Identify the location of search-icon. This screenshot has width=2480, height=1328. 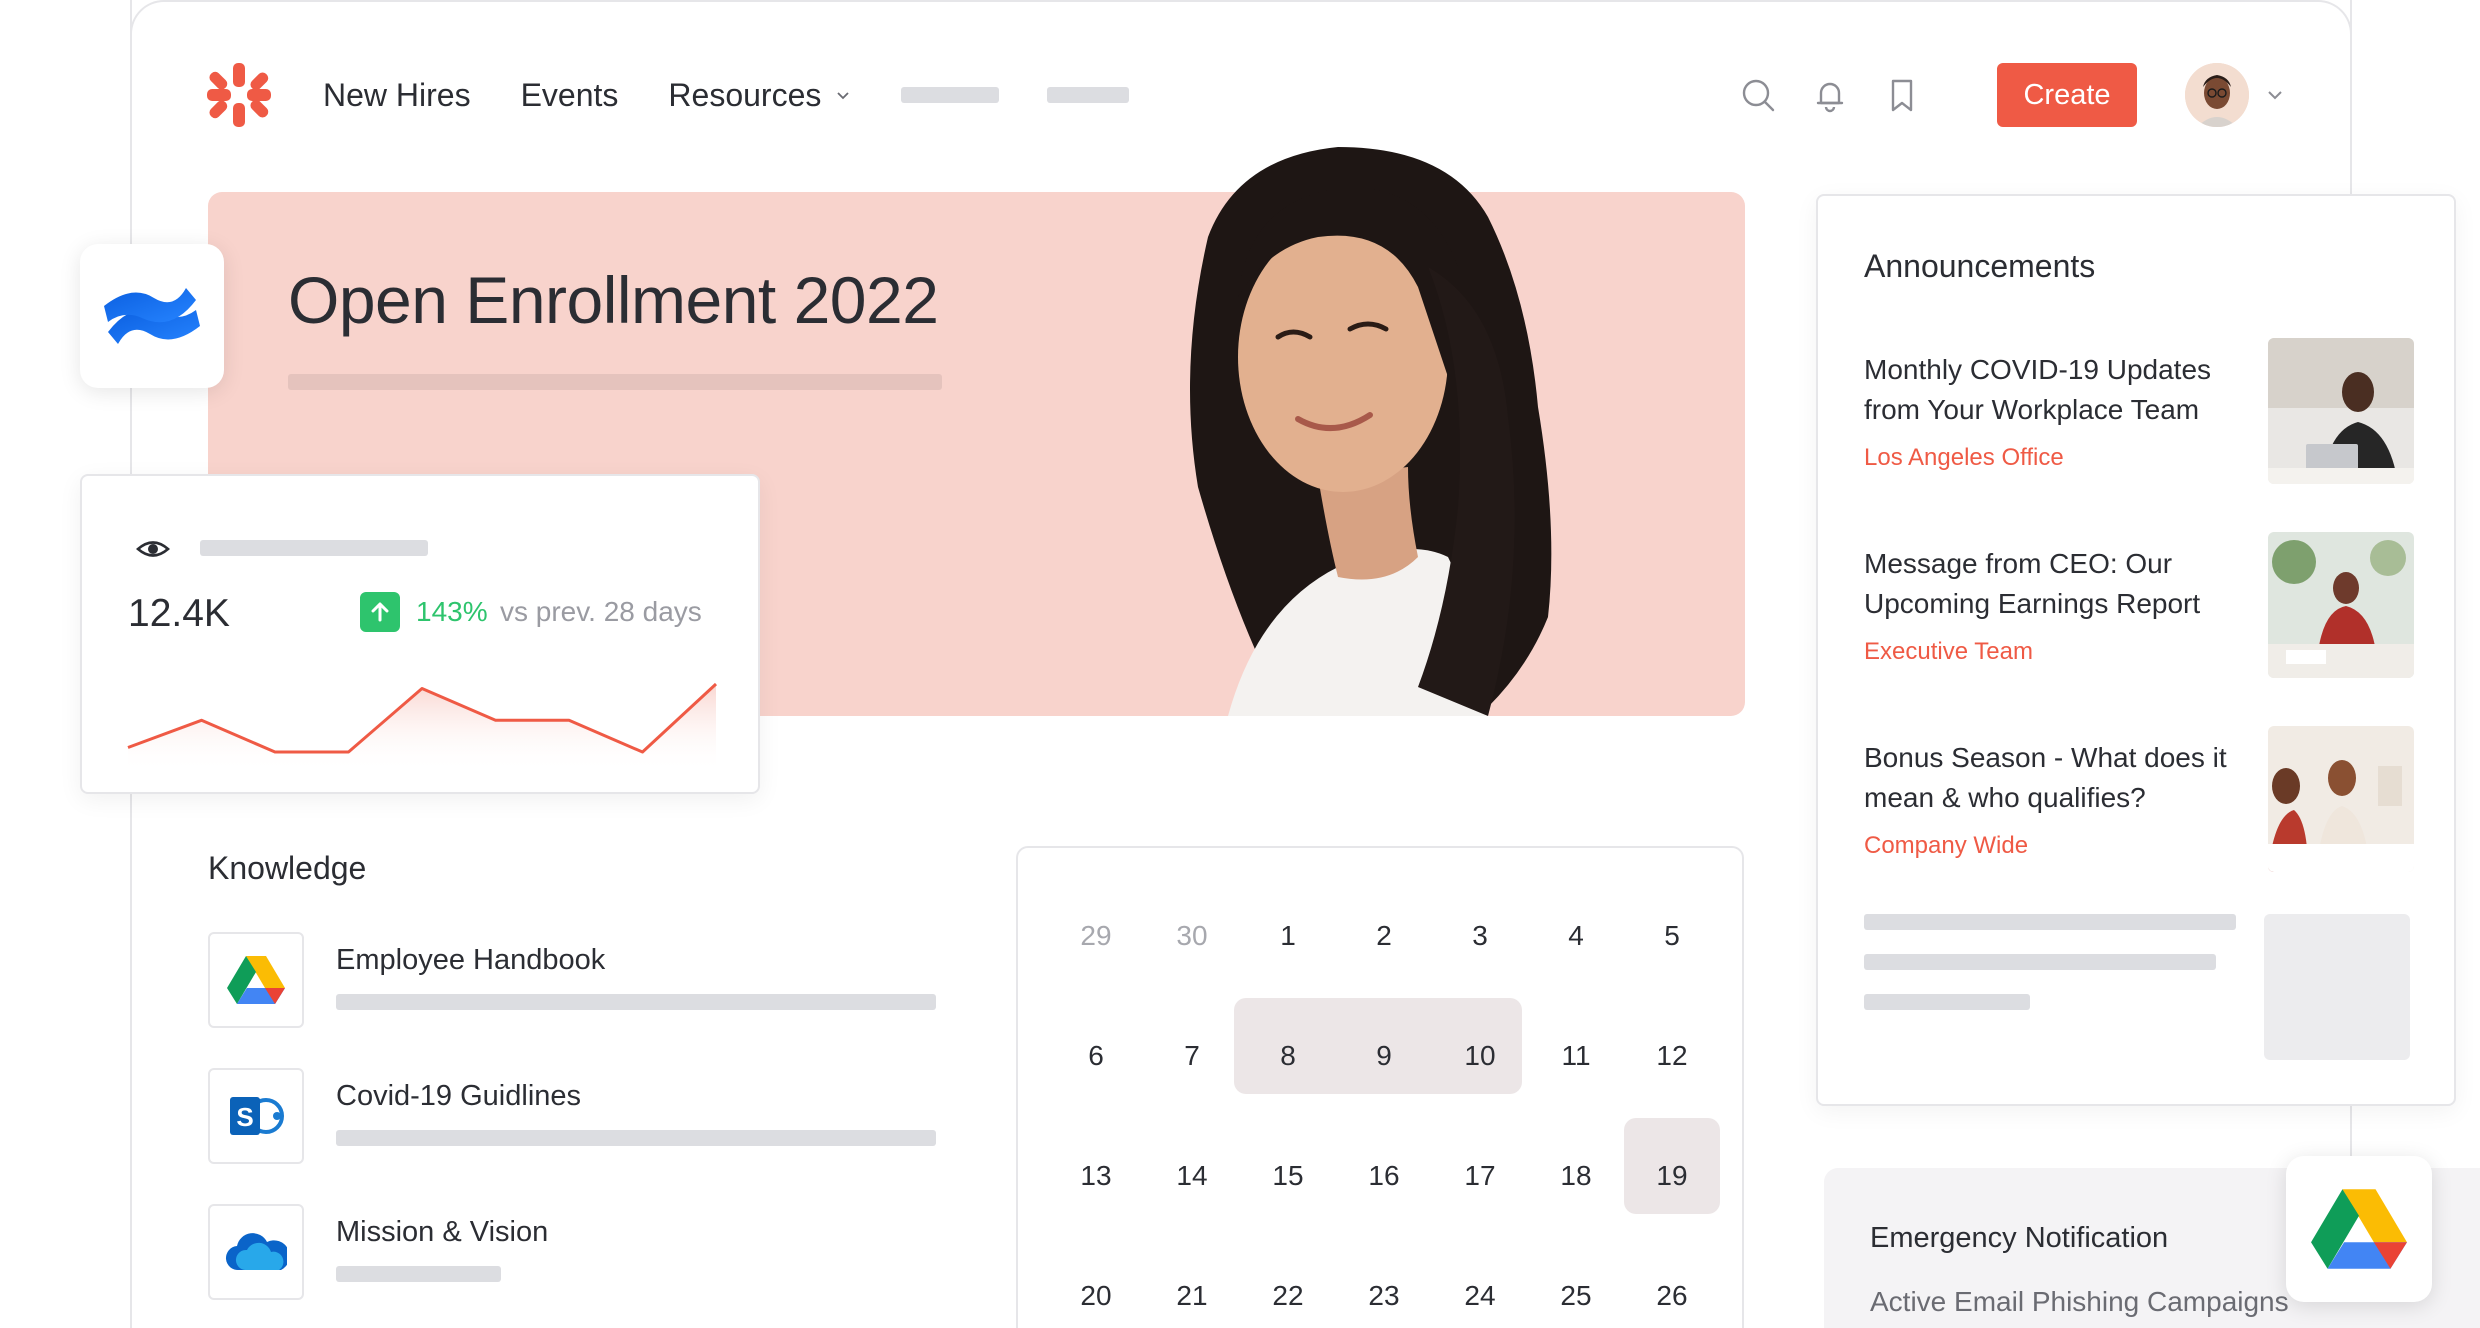
(1758, 95).